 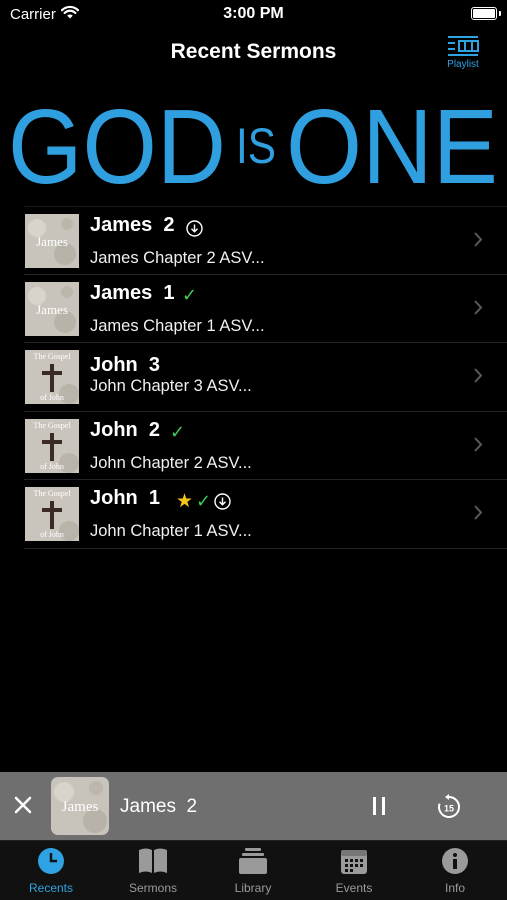 I want to click on badge-group, so click(x=194, y=228).